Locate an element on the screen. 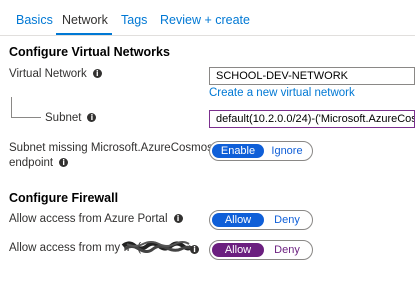 Image resolution: width=415 pixels, height=286 pixels. azure-portal-allow-option: Allow is located at coordinates (238, 220).